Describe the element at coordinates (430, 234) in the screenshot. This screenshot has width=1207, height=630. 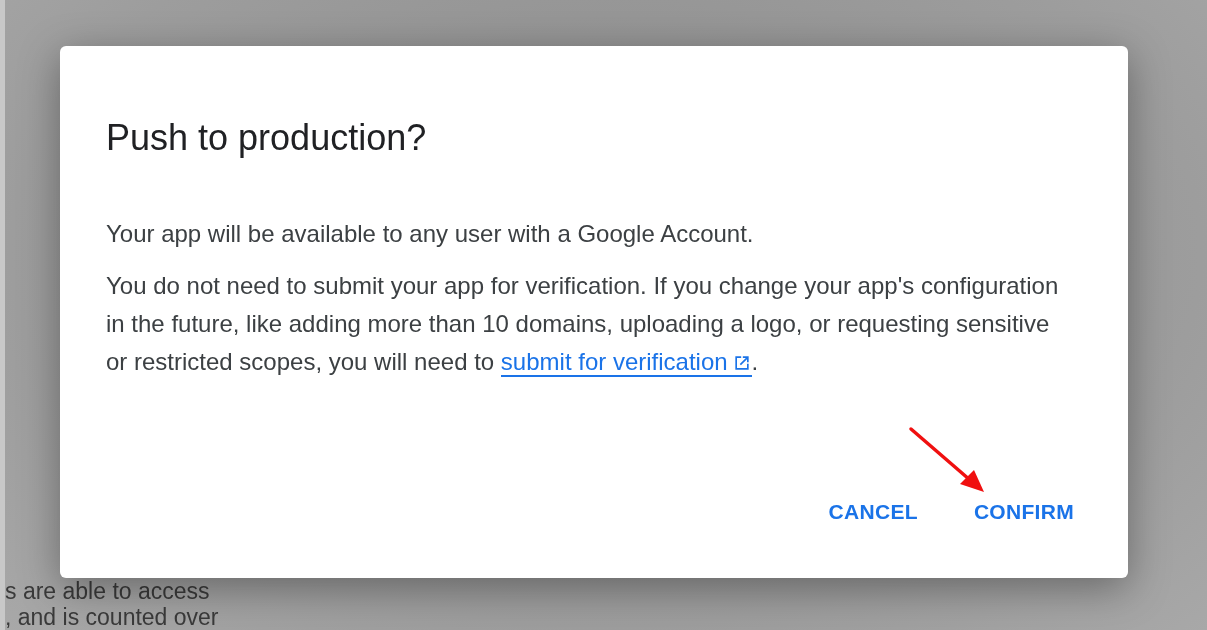
I see `dialog-message: Your app will be available to any user with a Google Account.` at that location.